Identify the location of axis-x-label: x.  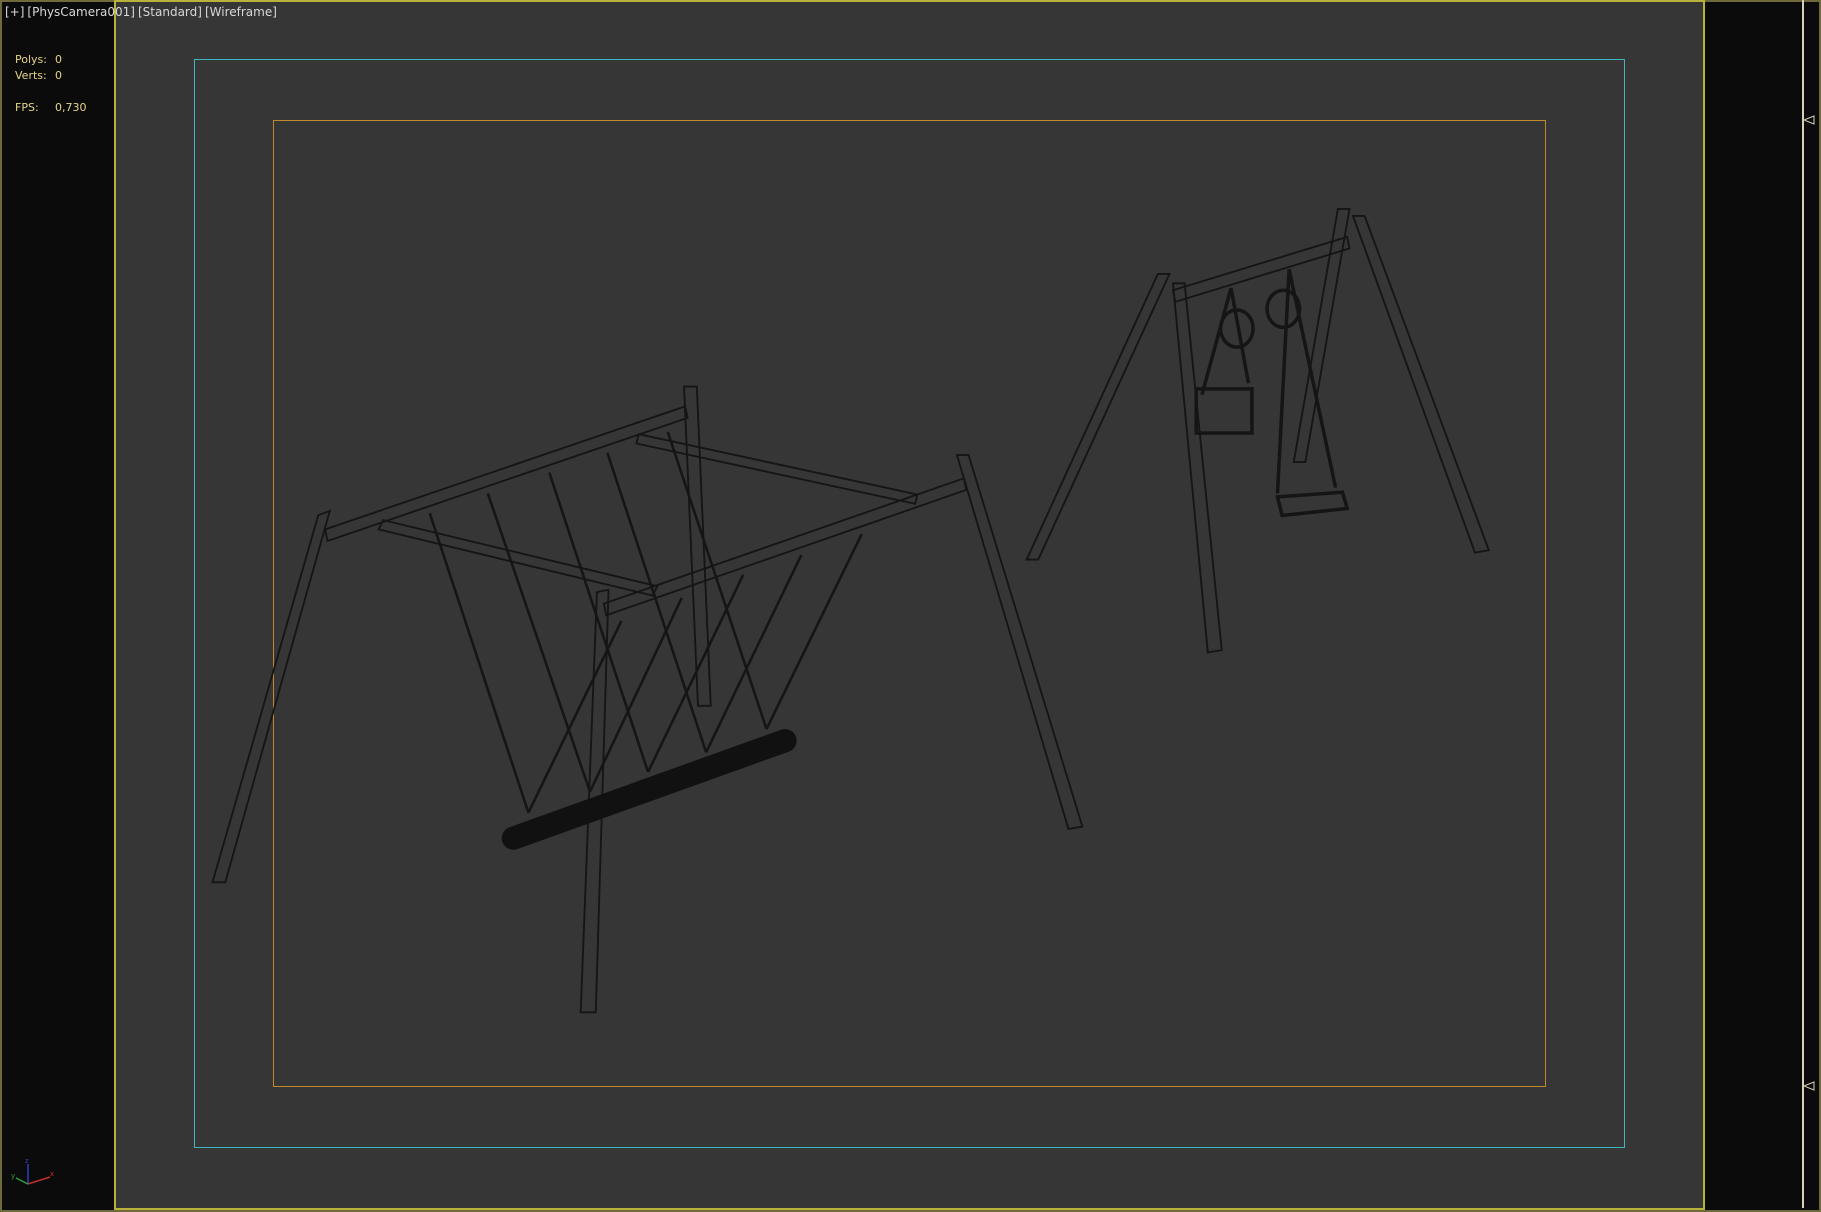
(52, 1174).